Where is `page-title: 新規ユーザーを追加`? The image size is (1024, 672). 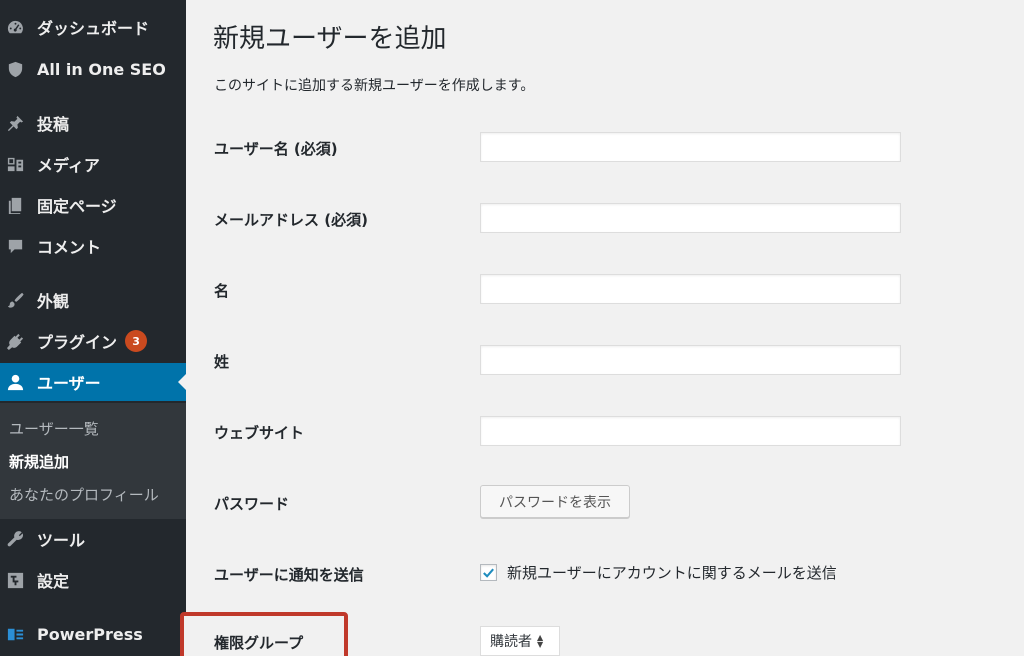
page-title: 新規ユーザーを追加 is located at coordinates (330, 39).